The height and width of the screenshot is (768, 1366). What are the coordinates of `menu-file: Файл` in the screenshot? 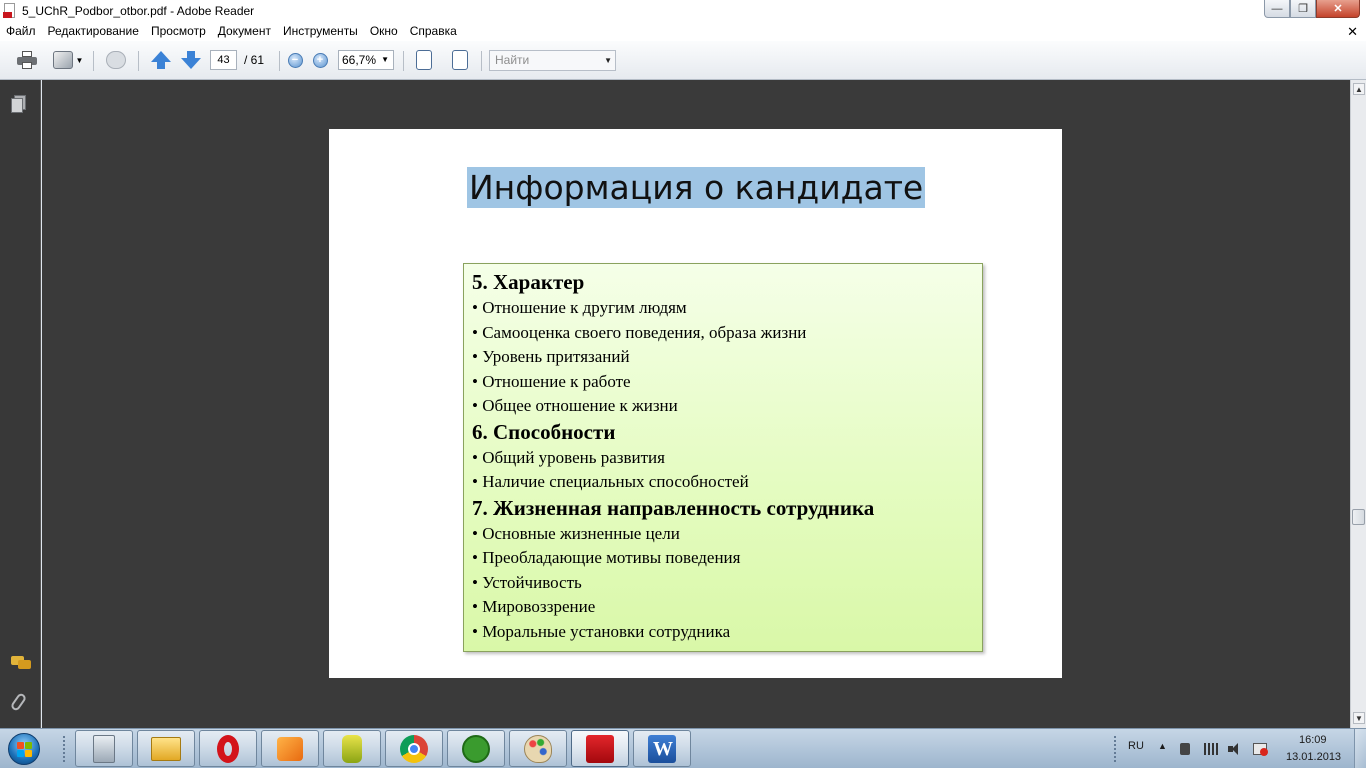 It's located at (21, 31).